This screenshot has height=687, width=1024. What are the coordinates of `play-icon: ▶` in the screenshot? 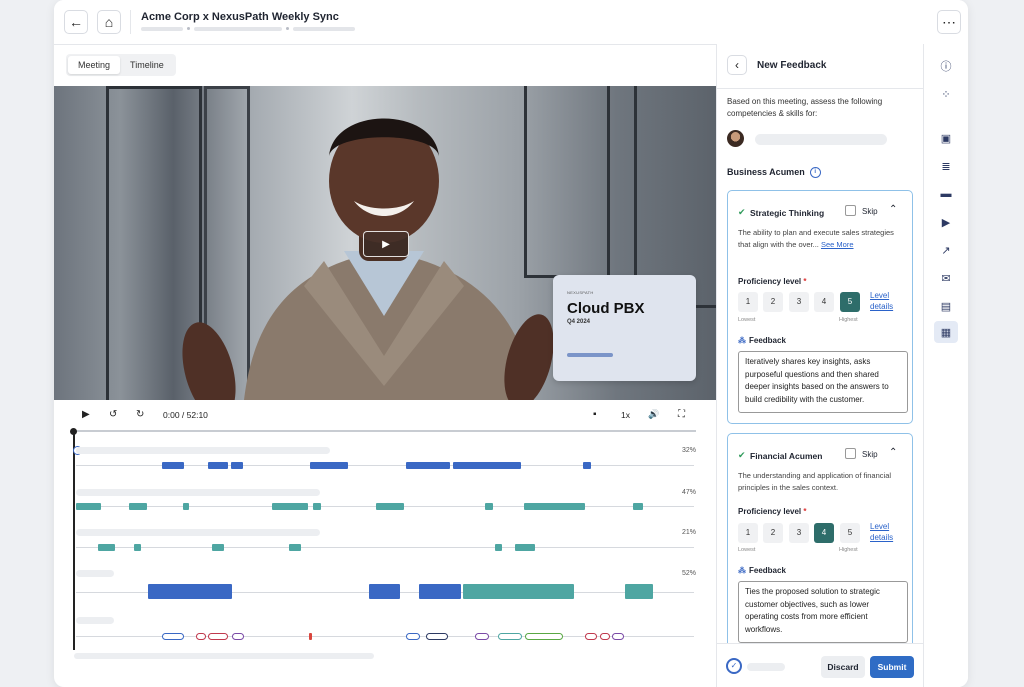 It's located at (86, 414).